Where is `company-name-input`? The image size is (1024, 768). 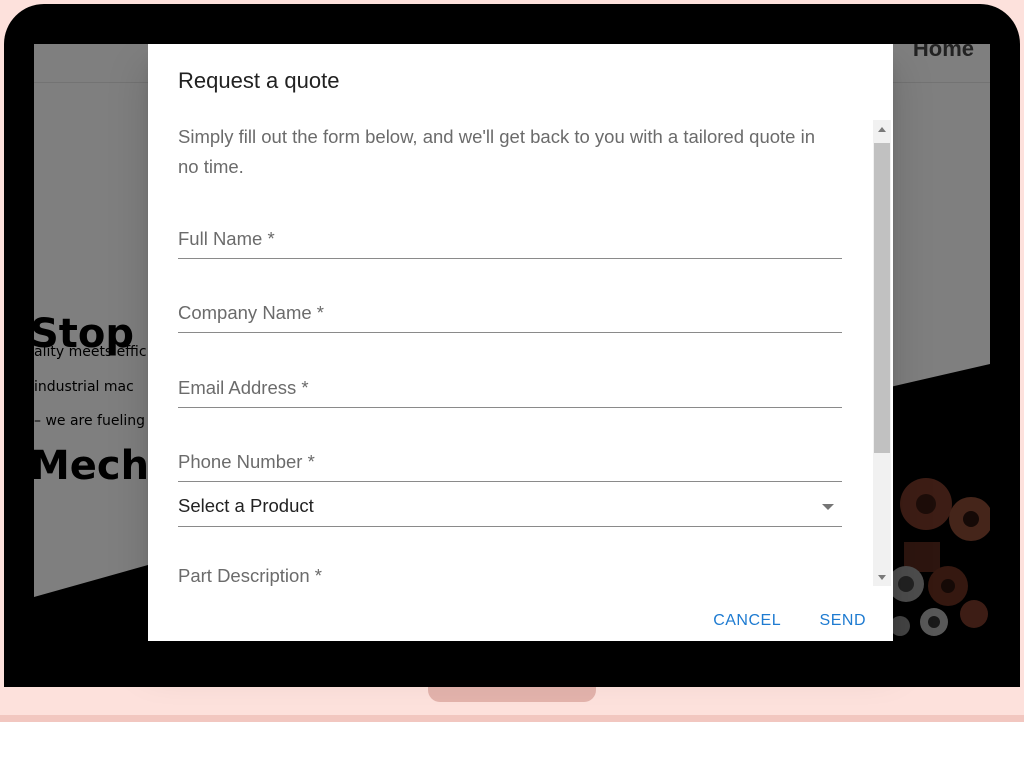
company-name-input is located at coordinates (510, 311).